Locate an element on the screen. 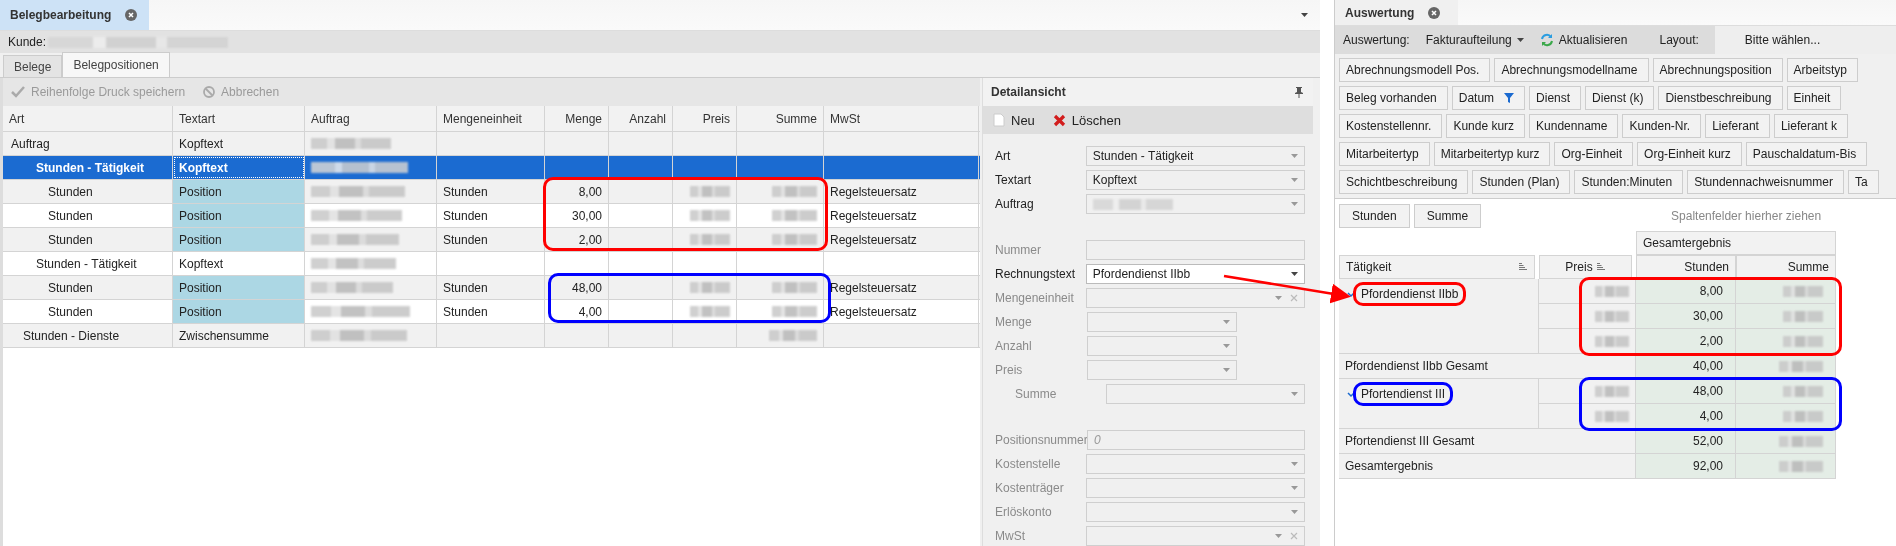 This screenshot has height=546, width=1896. field-chip: Stundennachweisnummer is located at coordinates (1765, 182).